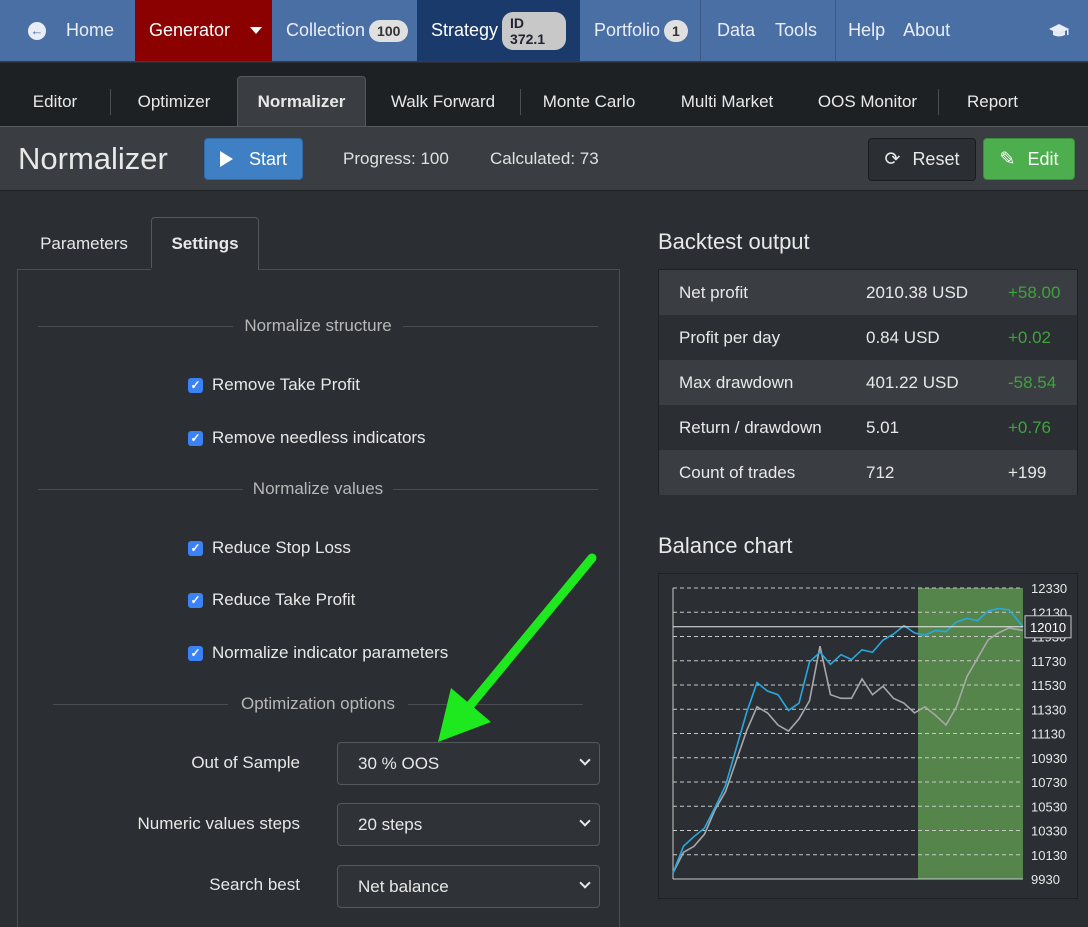 The height and width of the screenshot is (927, 1088). What do you see at coordinates (1061, 30) in the screenshot?
I see `graduation-cap-icon` at bounding box center [1061, 30].